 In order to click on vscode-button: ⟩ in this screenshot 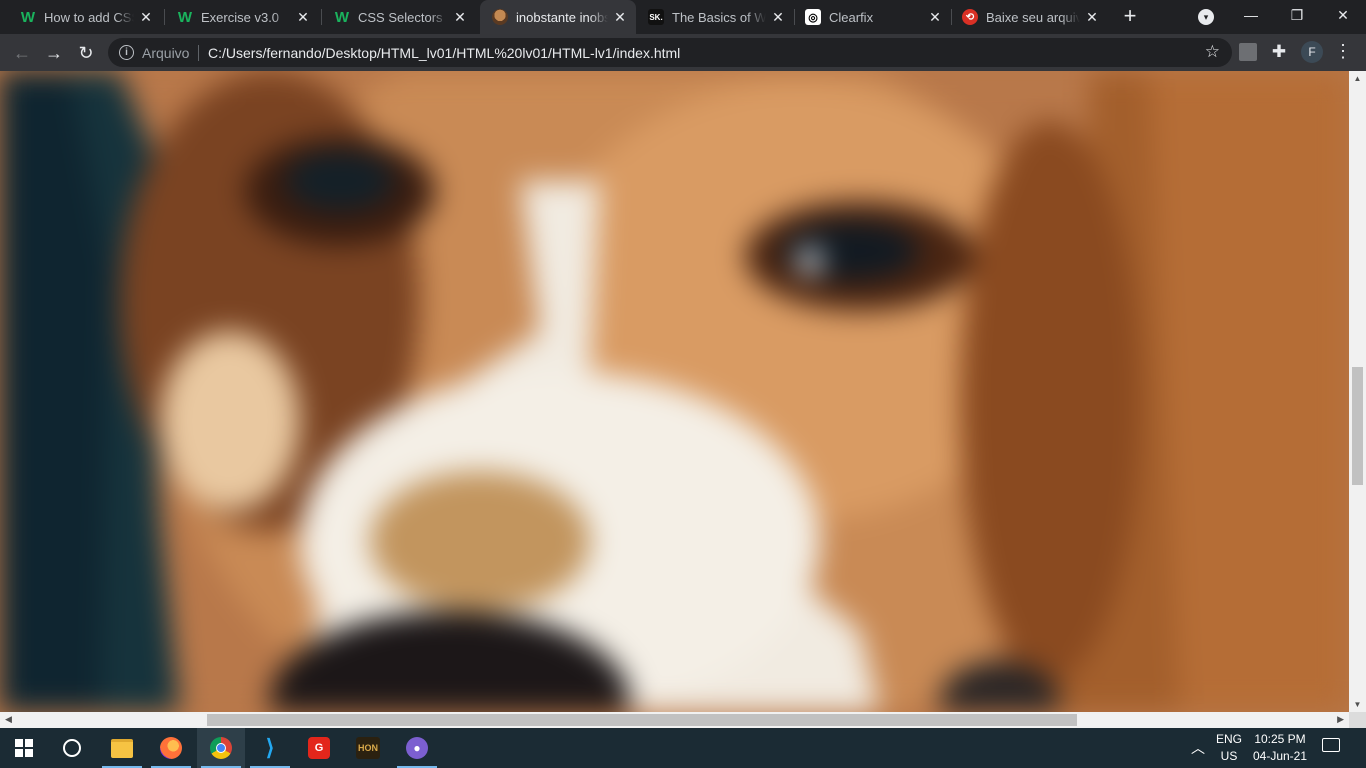, I will do `click(270, 748)`.